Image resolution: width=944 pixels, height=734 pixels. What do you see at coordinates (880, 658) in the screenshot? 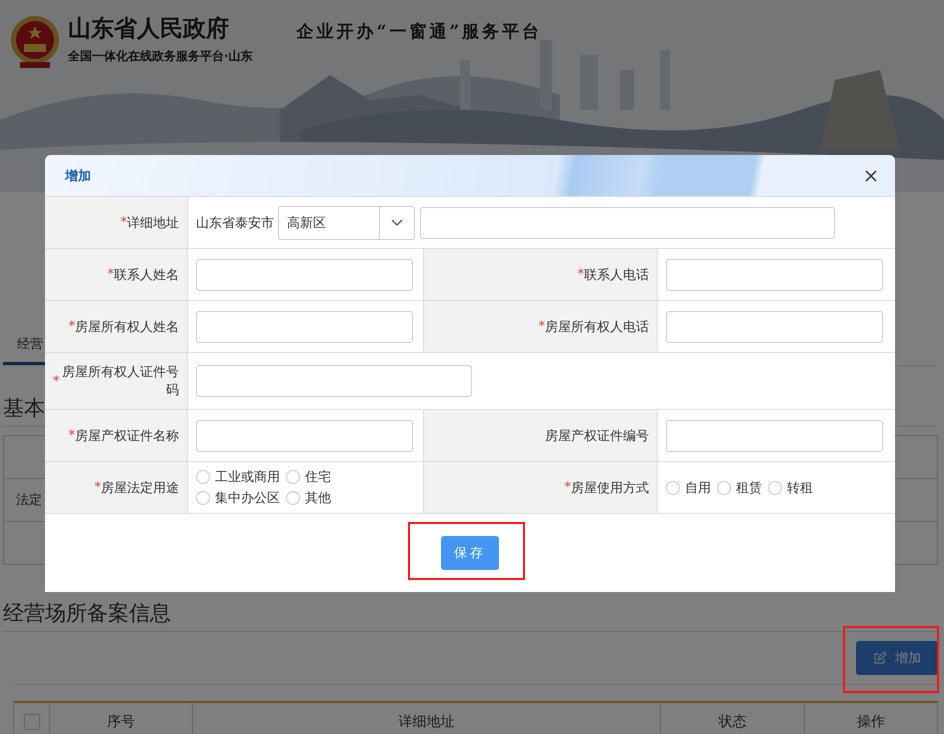
I see `edit-icon` at bounding box center [880, 658].